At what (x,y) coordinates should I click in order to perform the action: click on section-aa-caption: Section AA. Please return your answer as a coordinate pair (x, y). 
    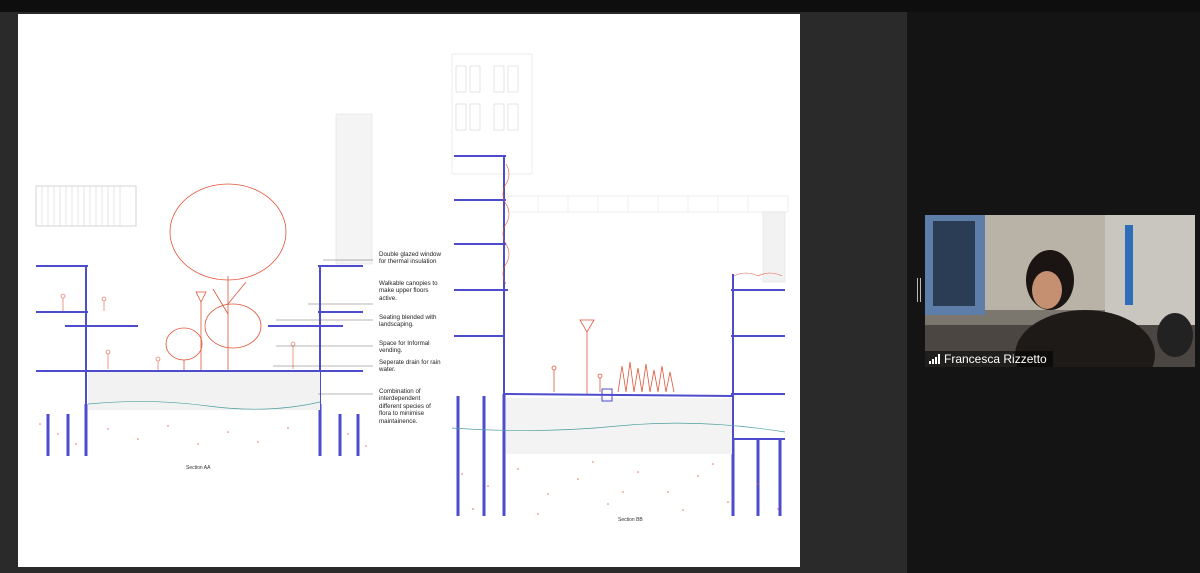
    Looking at the image, I should click on (198, 468).